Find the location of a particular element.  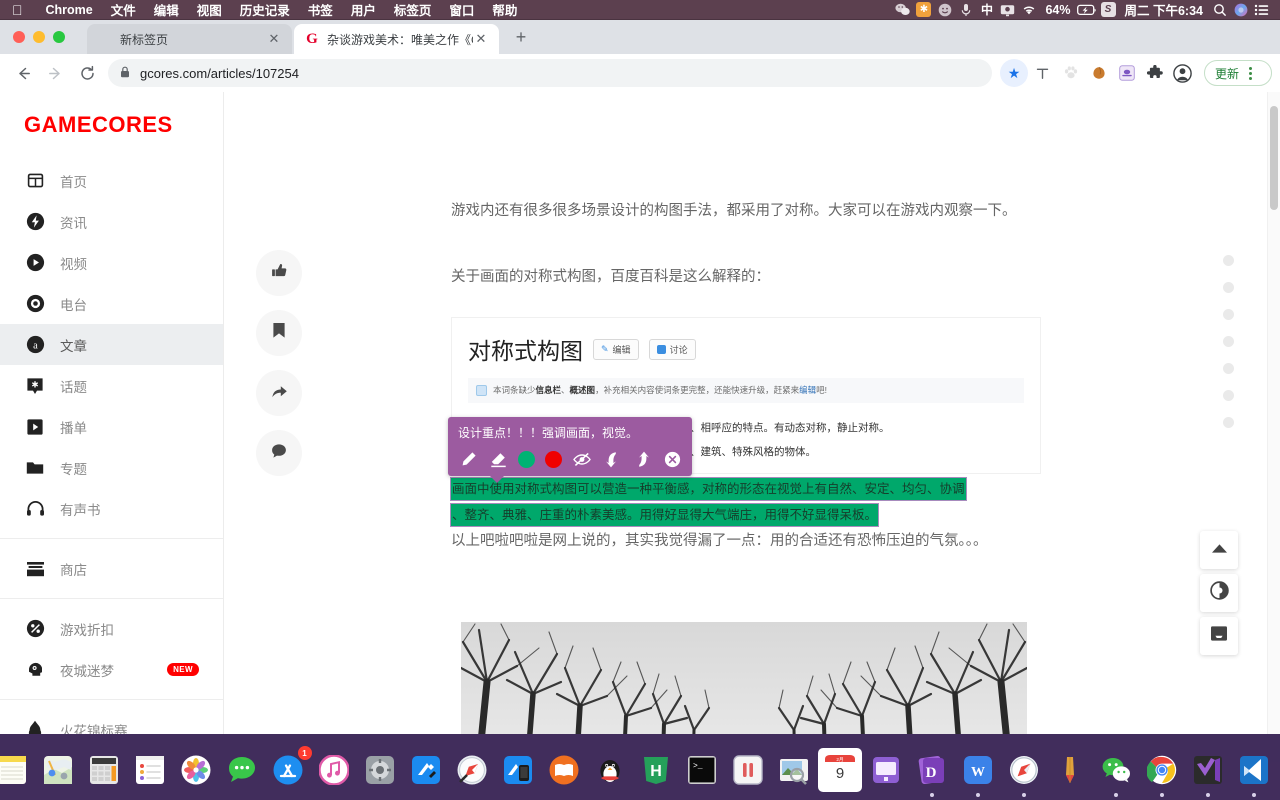

eye-slash-icon is located at coordinates (582, 459).